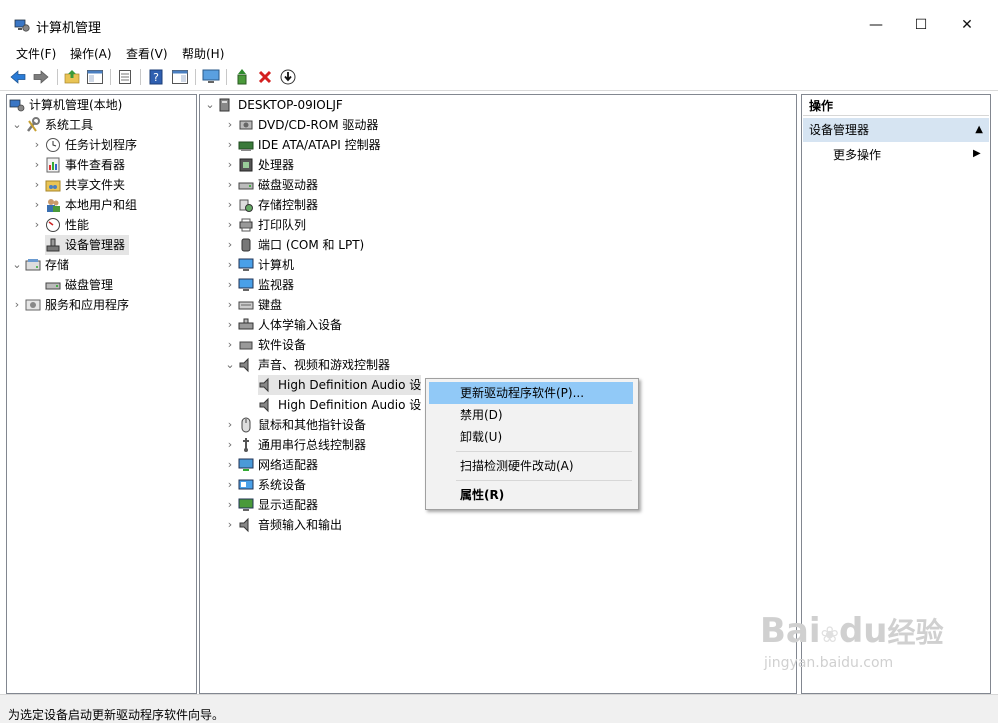  I want to click on tree-item-shared-folders: › 共享文件夹, so click(77, 185).